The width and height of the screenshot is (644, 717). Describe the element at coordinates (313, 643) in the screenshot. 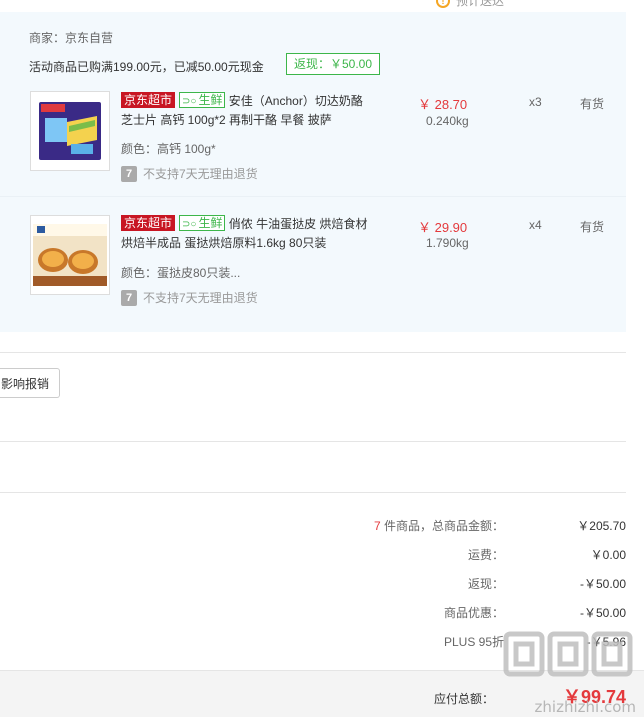

I see `summary-plus-row: PLUS 95折 -￥5.96` at that location.